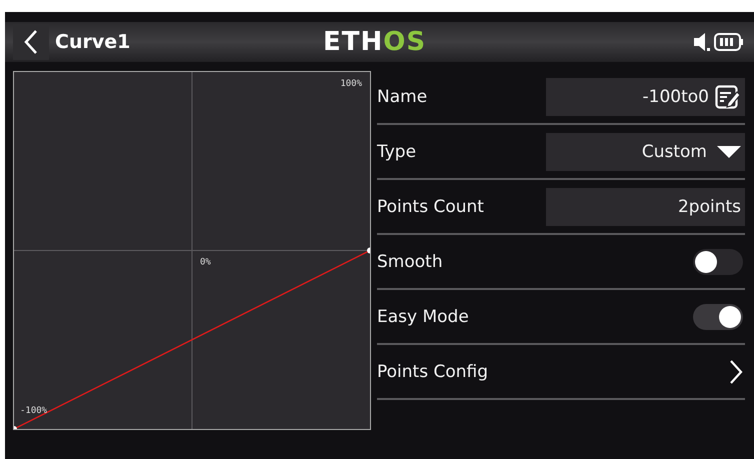 This screenshot has width=754, height=459. Describe the element at coordinates (729, 42) in the screenshot. I see `battery-icon` at that location.